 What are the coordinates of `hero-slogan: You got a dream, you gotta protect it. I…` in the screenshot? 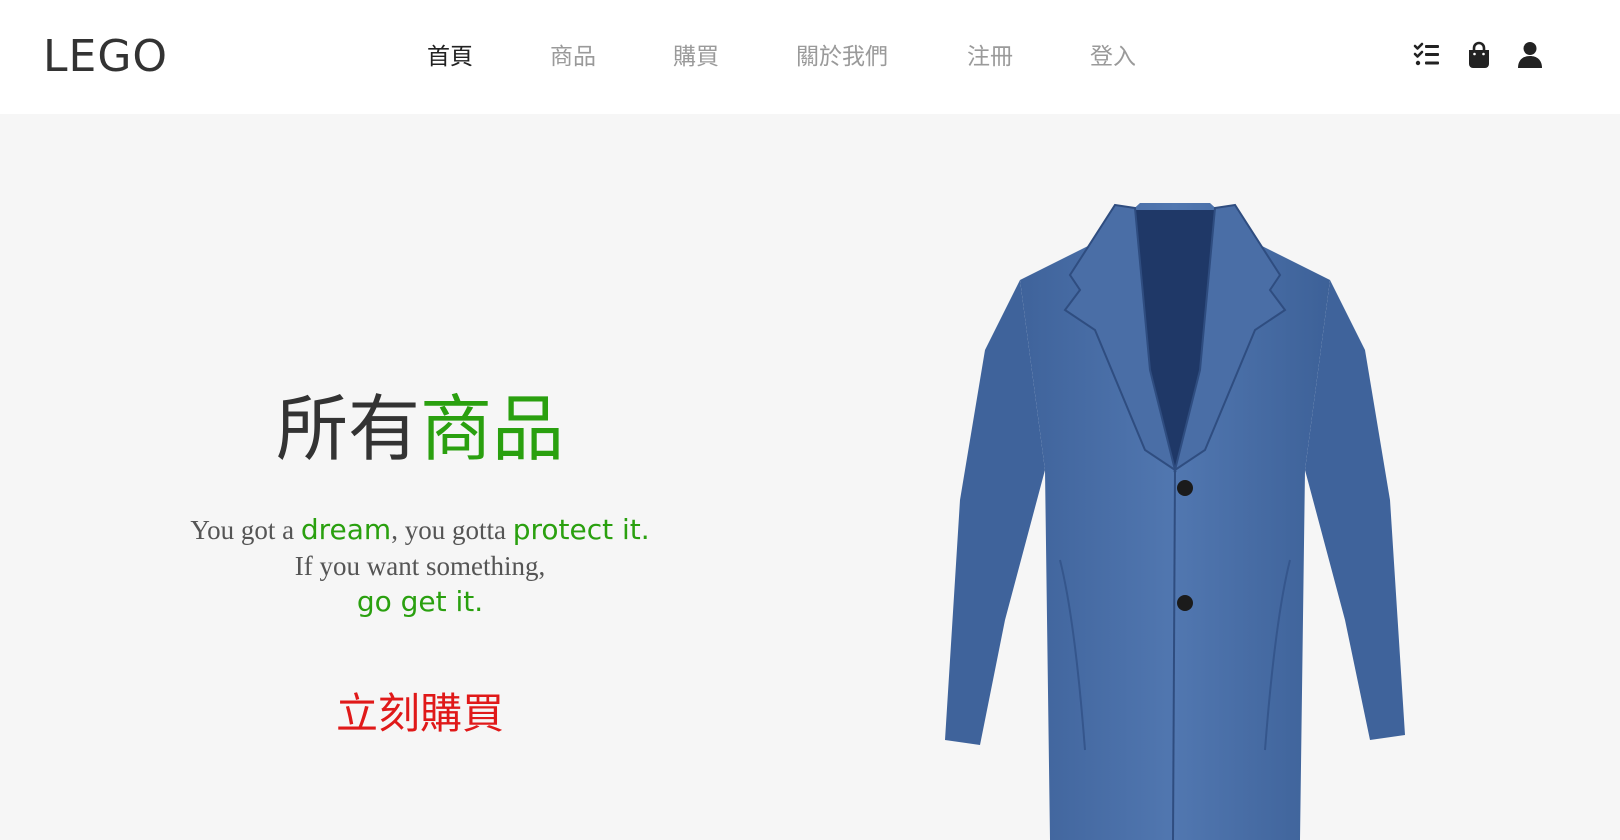 It's located at (420, 566).